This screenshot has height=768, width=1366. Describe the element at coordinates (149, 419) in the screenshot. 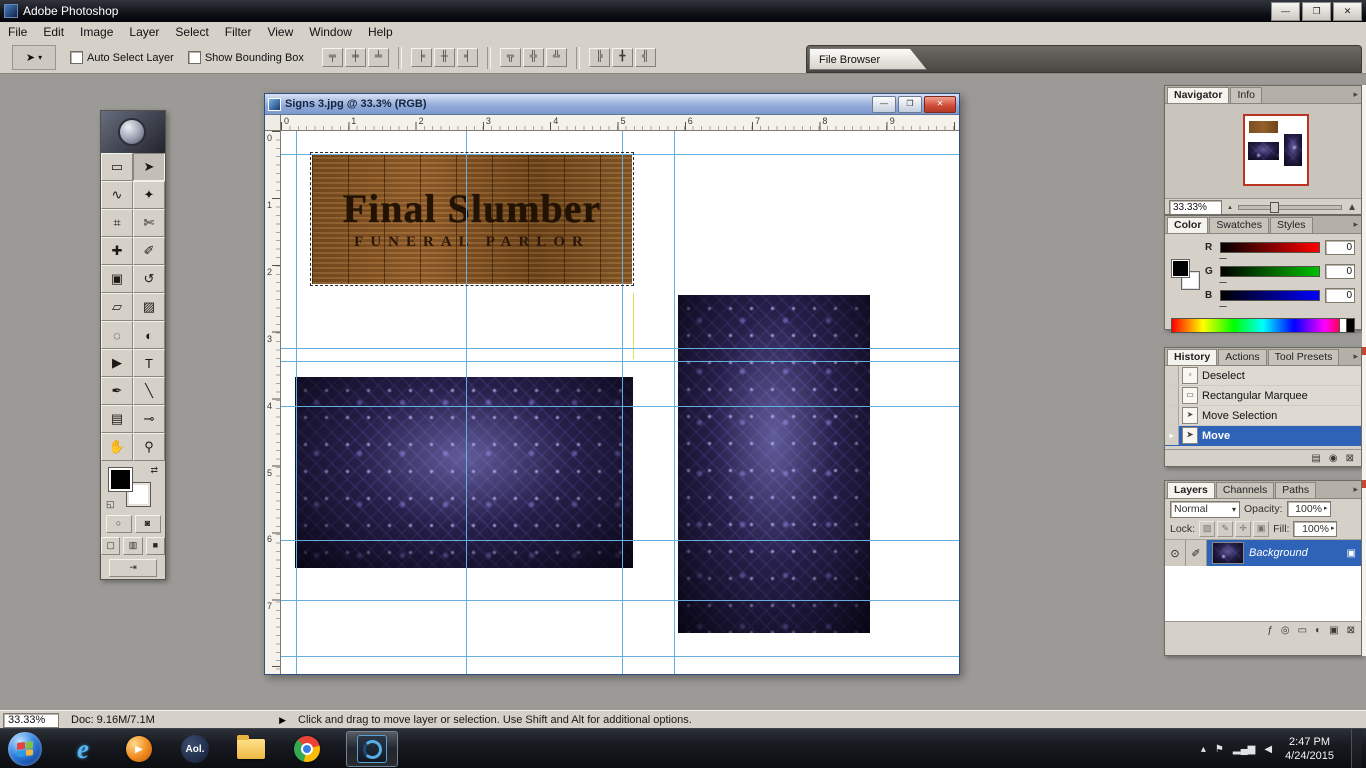

I see `eyedropper-tool: ⊸` at that location.